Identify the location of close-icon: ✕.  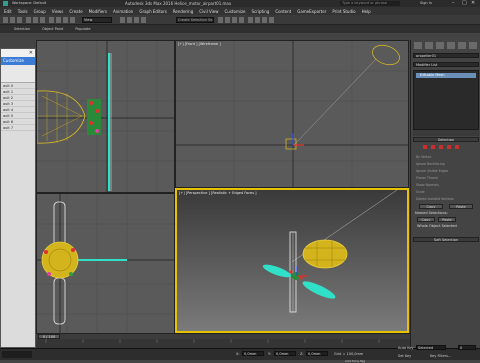
(473, 3).